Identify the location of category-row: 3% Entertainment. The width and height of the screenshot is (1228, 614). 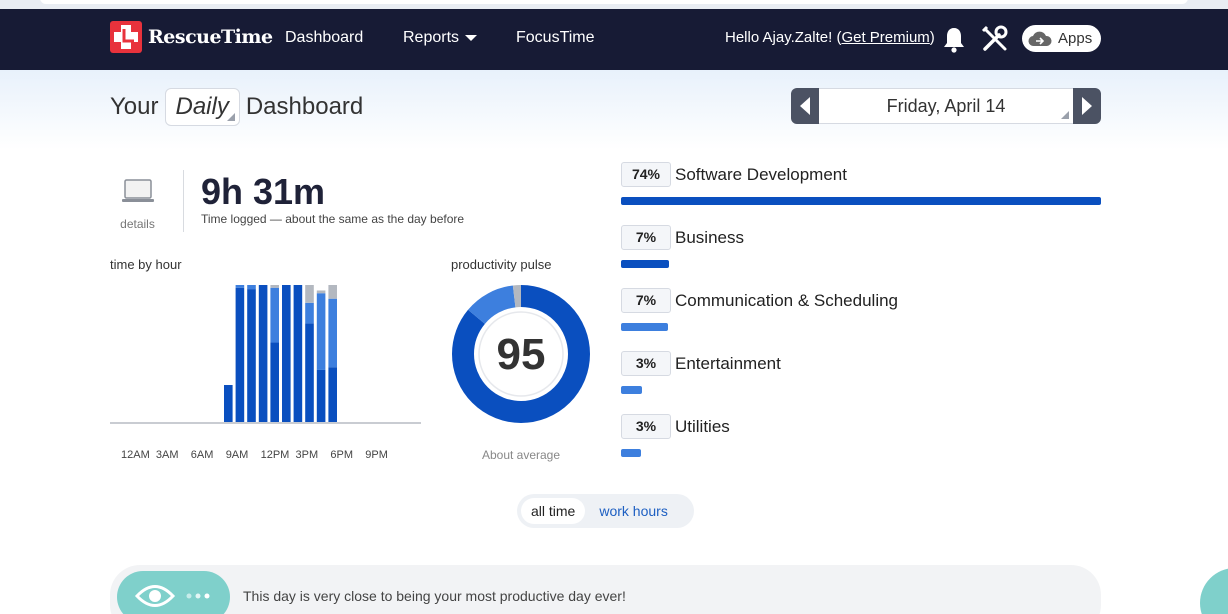
(701, 363).